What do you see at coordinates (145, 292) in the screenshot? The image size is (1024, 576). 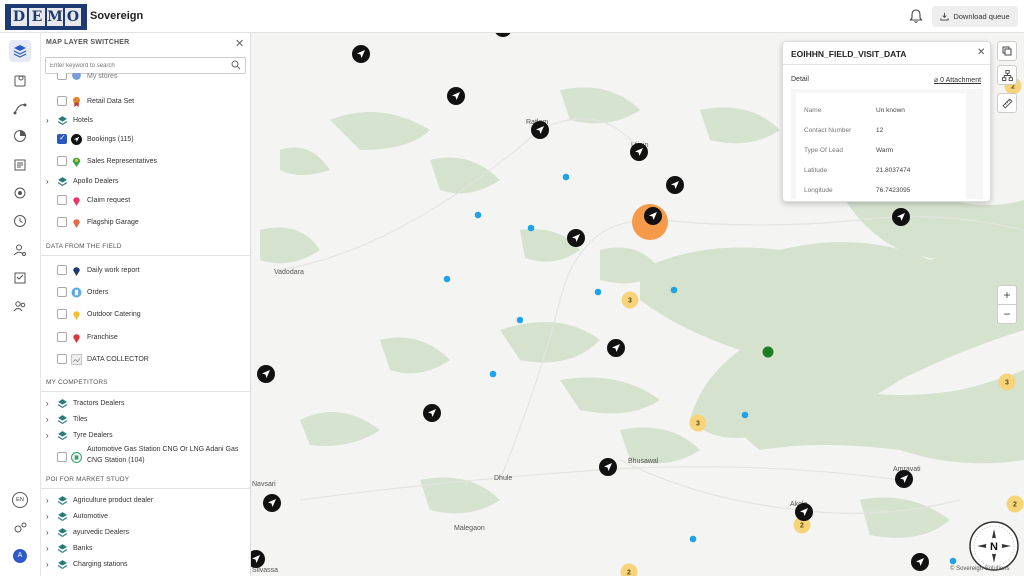 I see `layer-row: Orders` at bounding box center [145, 292].